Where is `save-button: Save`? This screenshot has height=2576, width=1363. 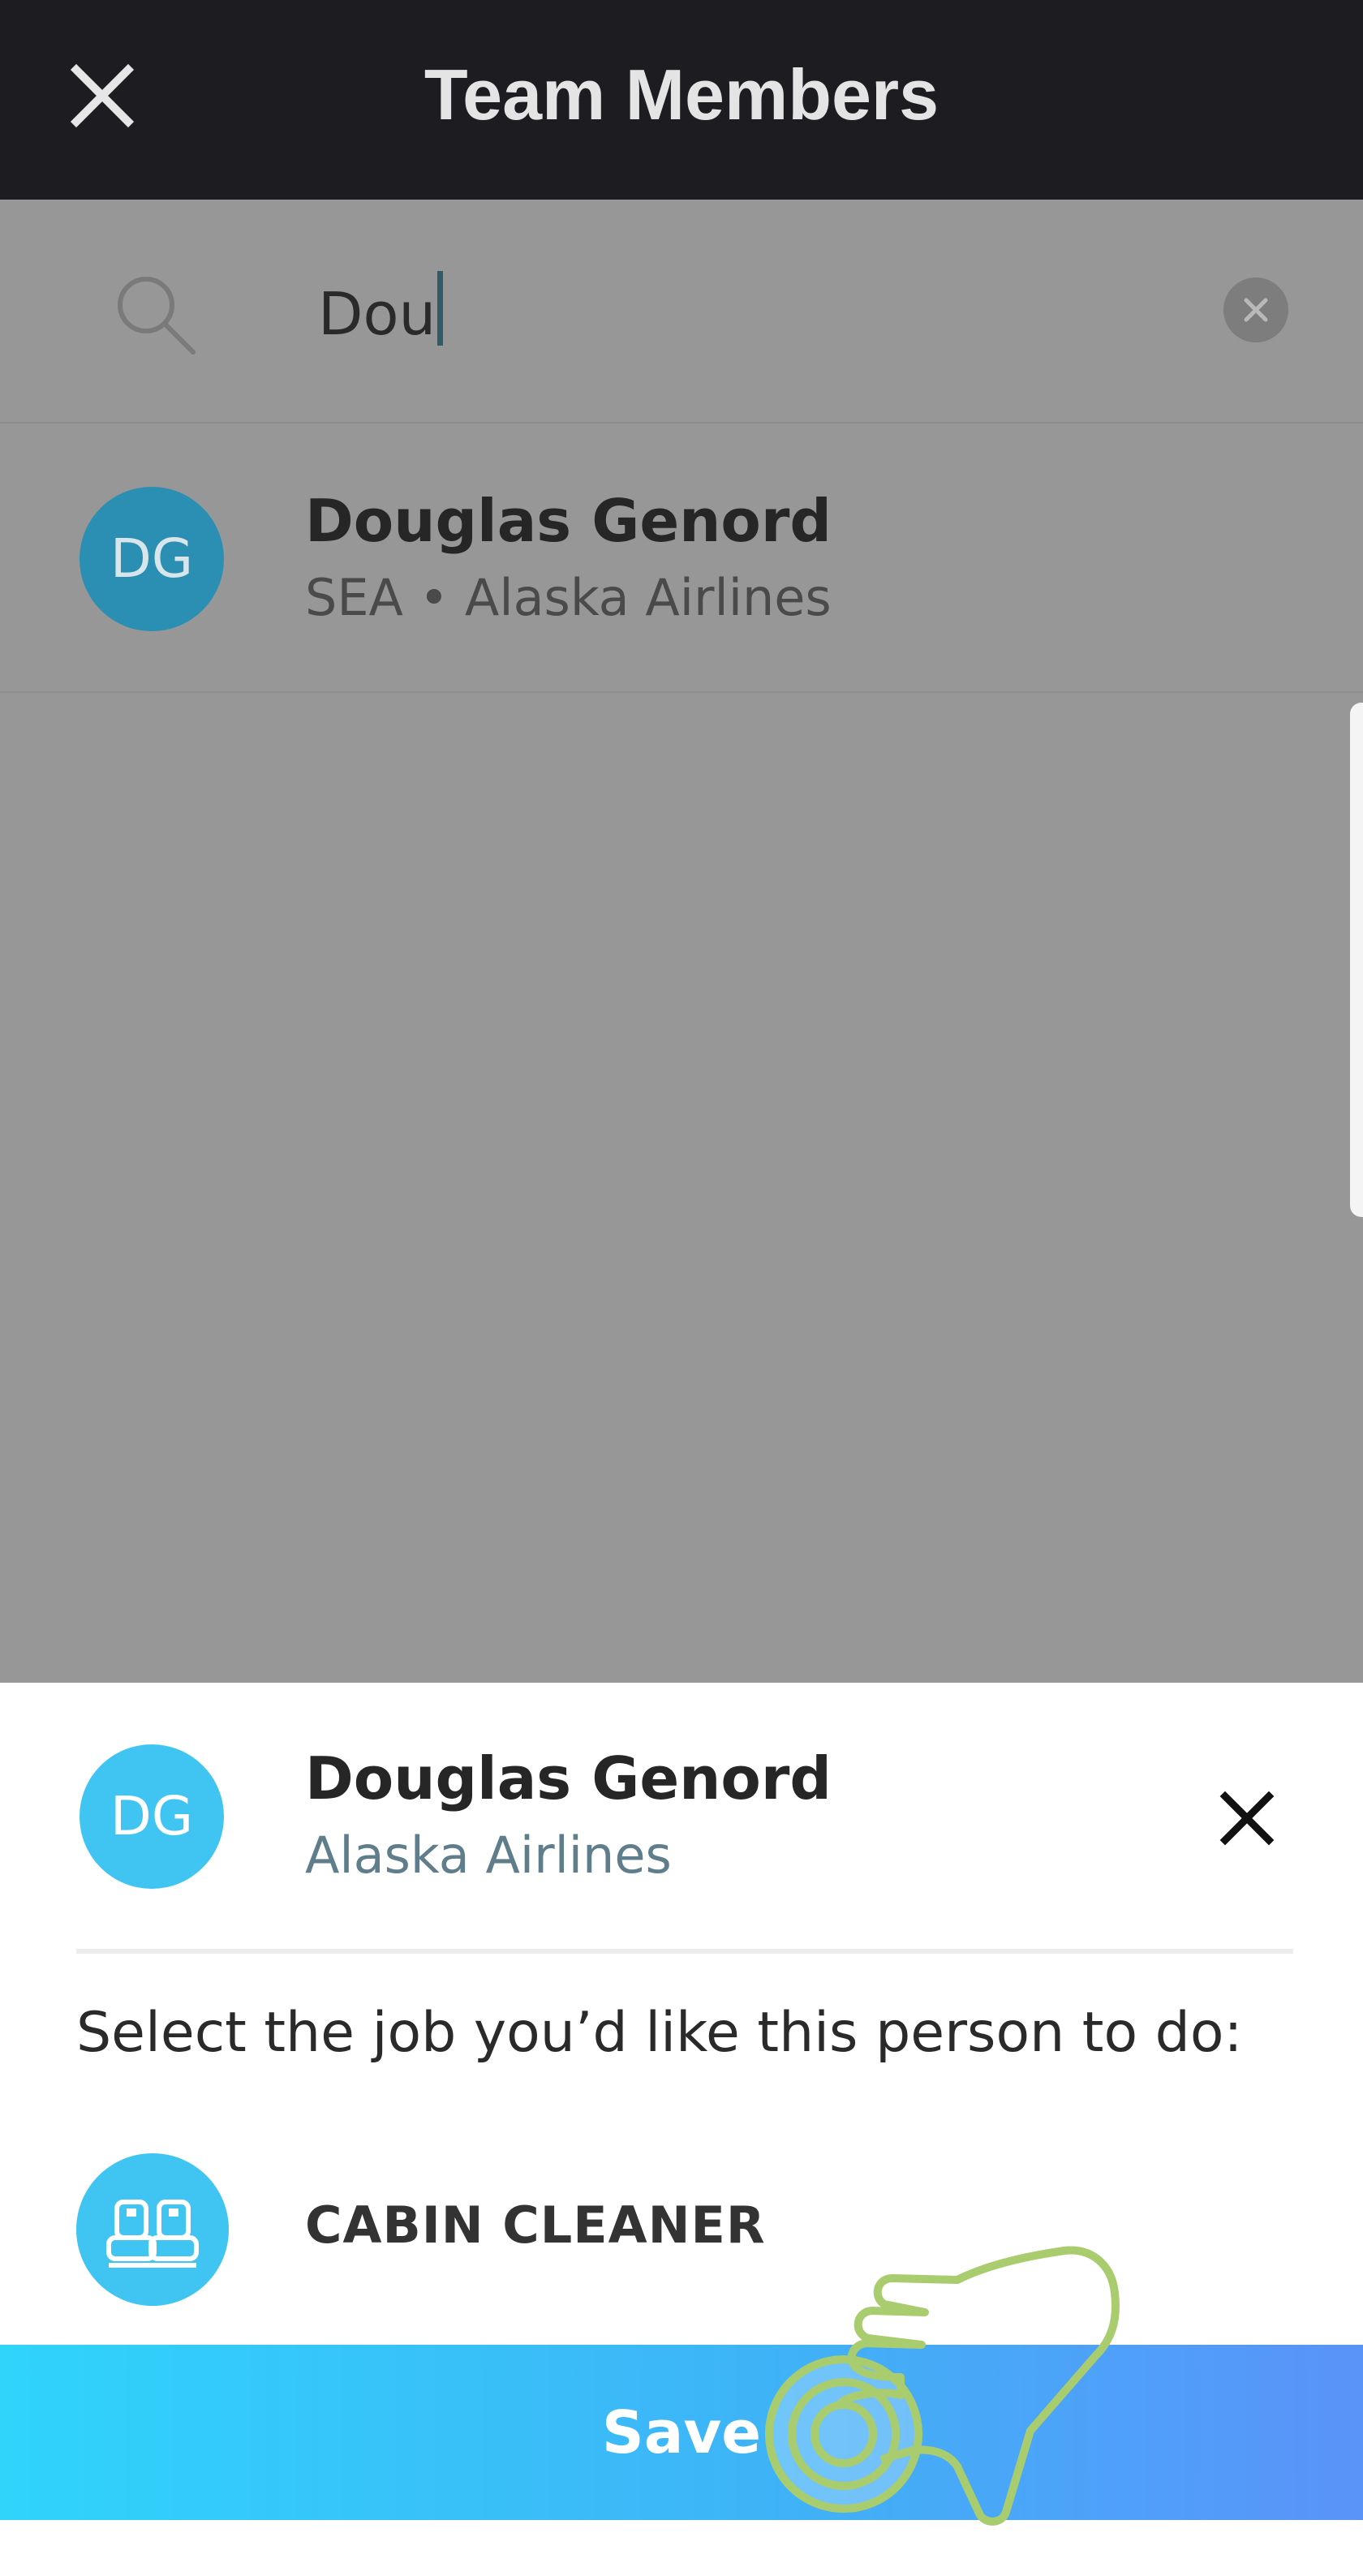 save-button: Save is located at coordinates (682, 2432).